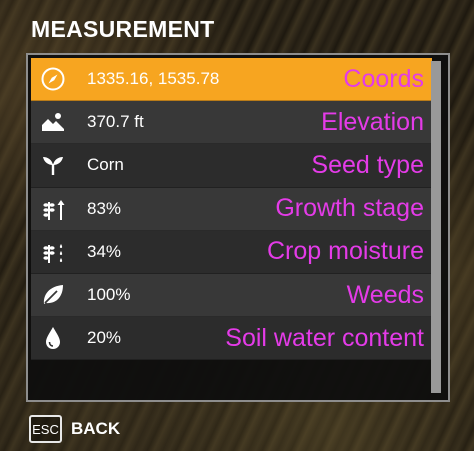 This screenshot has height=451, width=474. Describe the element at coordinates (109, 295) in the screenshot. I see `weeds-value: 100%` at that location.